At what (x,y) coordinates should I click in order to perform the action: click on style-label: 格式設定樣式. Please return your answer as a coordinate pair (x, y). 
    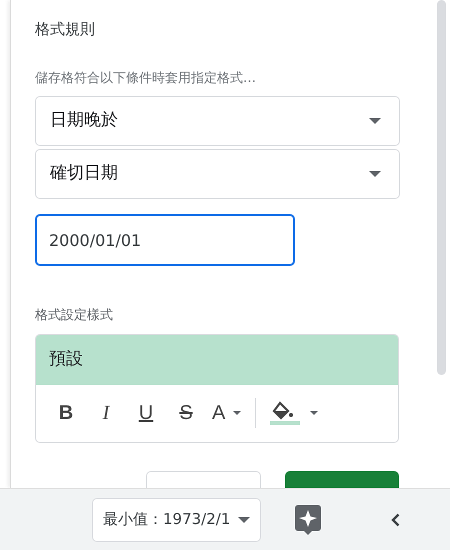
    Looking at the image, I should click on (74, 316).